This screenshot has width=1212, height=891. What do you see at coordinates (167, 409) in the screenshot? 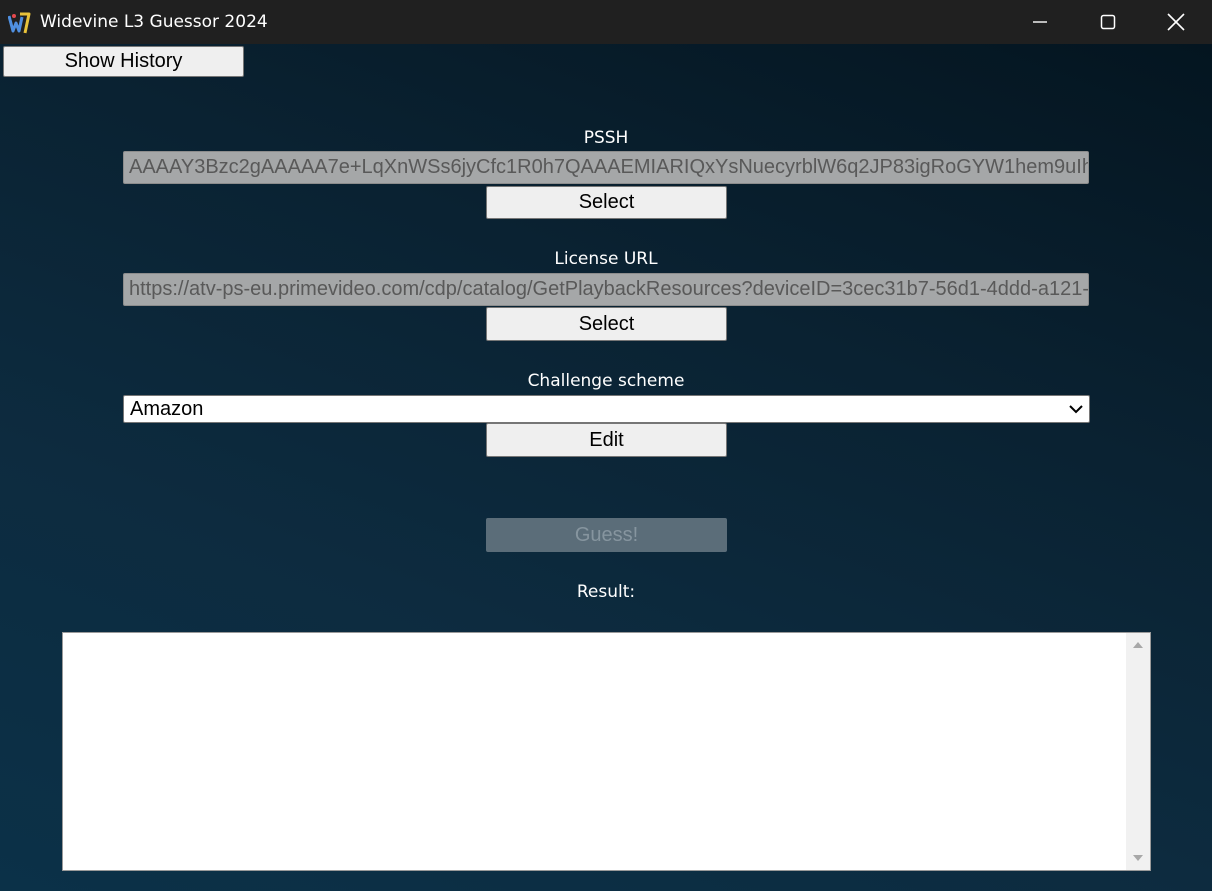
I see `challenge-scheme-value: Amazon` at bounding box center [167, 409].